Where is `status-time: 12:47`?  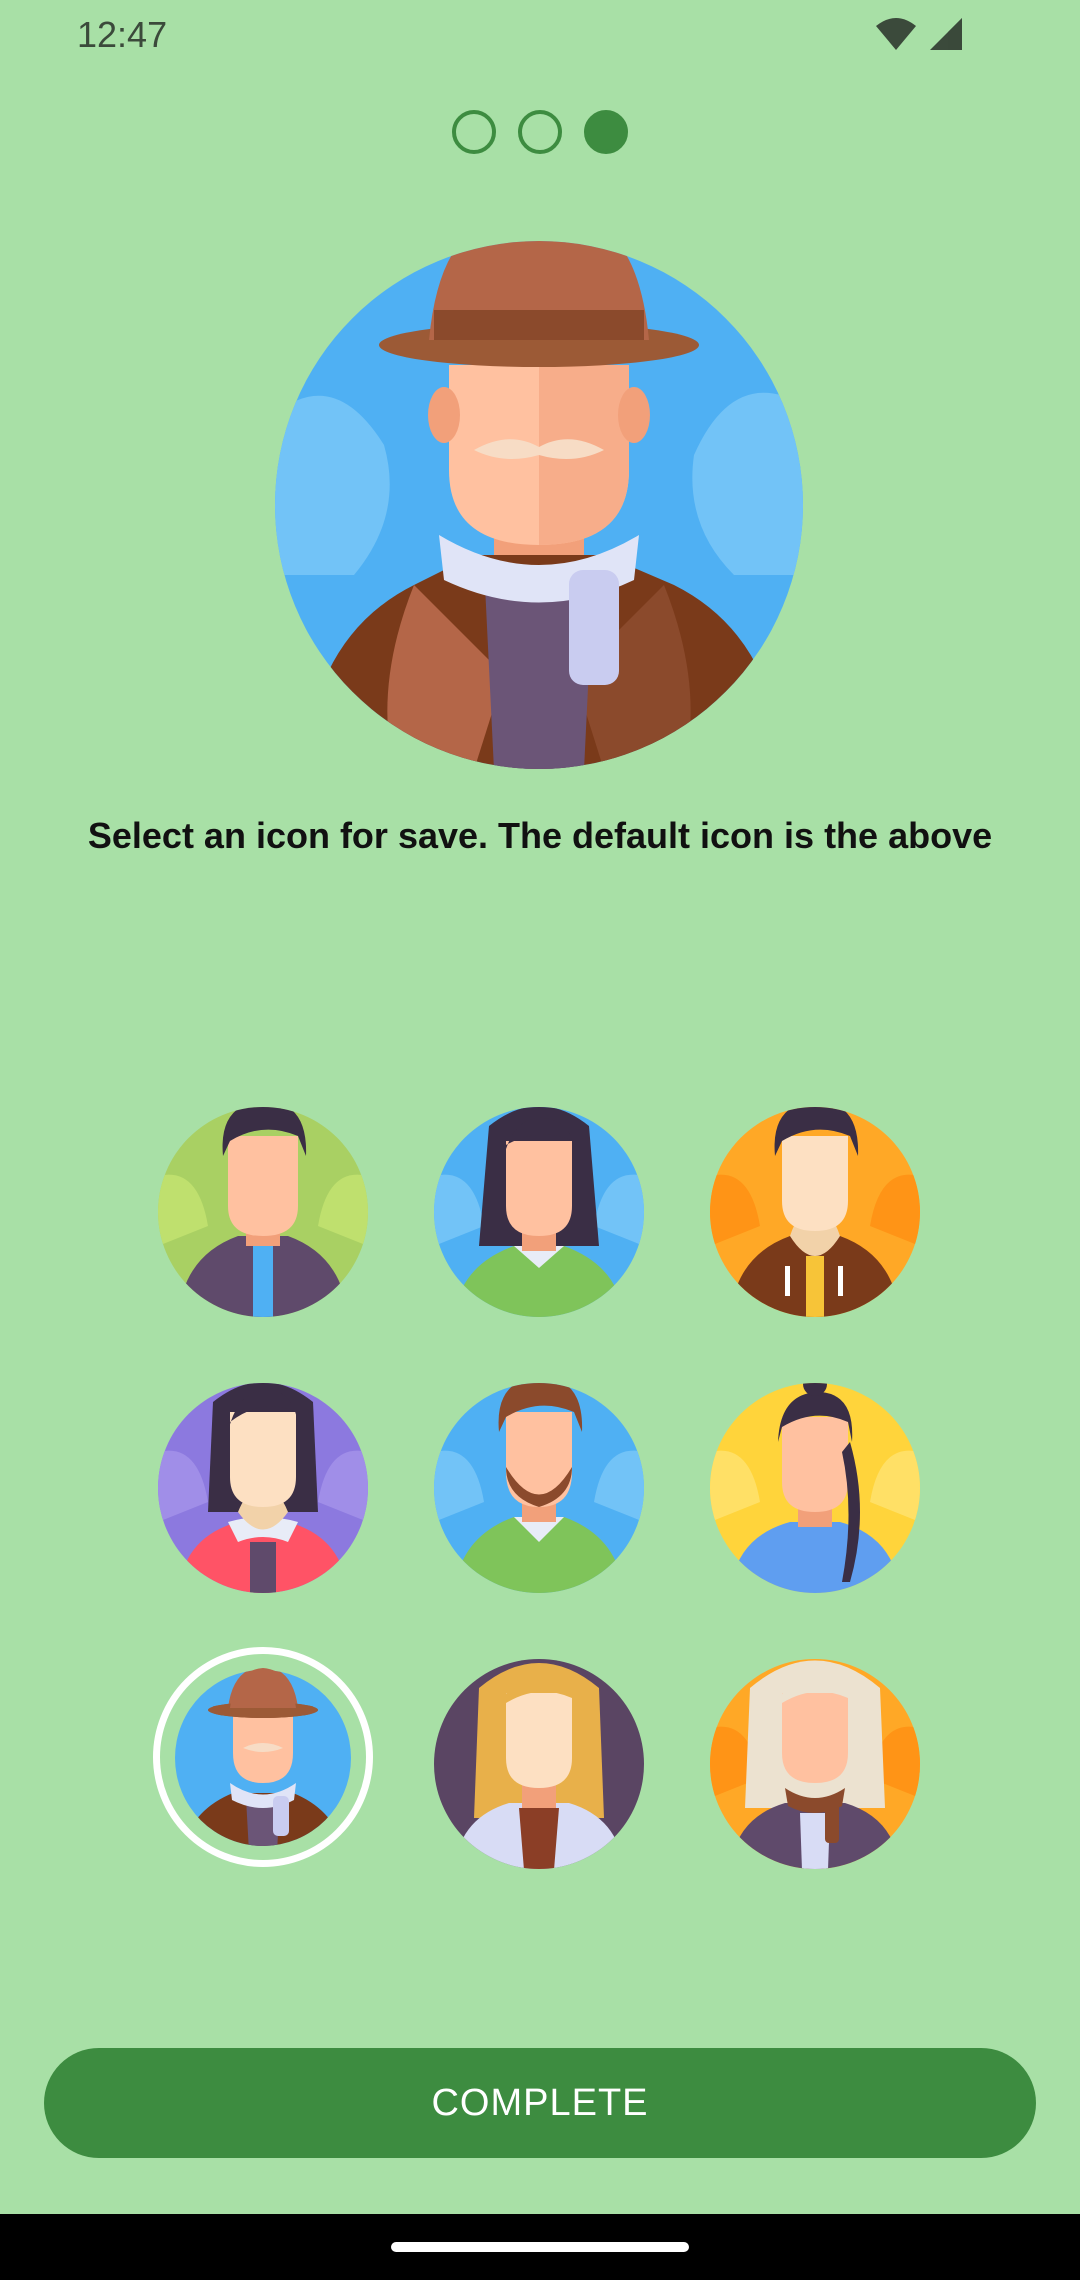 status-time: 12:47 is located at coordinates (122, 34).